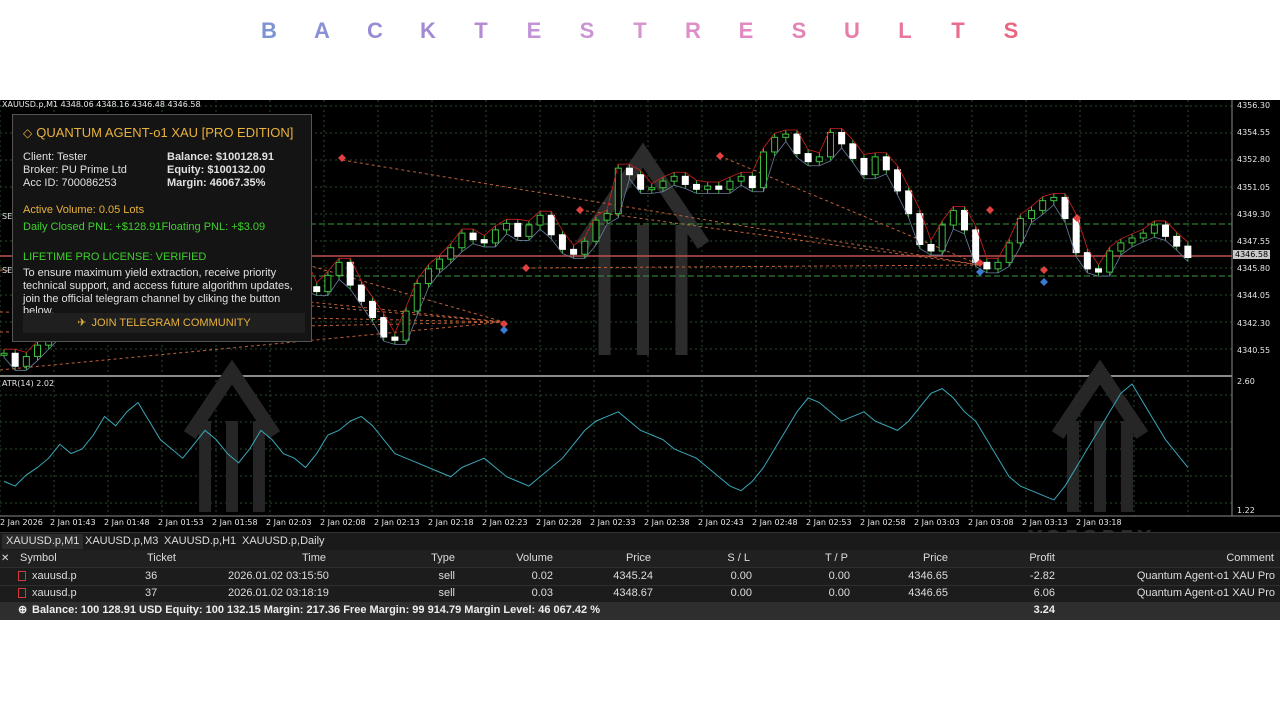 This screenshot has width=1280, height=720. I want to click on atr-label: ATR(14) 2.02, so click(28, 383).